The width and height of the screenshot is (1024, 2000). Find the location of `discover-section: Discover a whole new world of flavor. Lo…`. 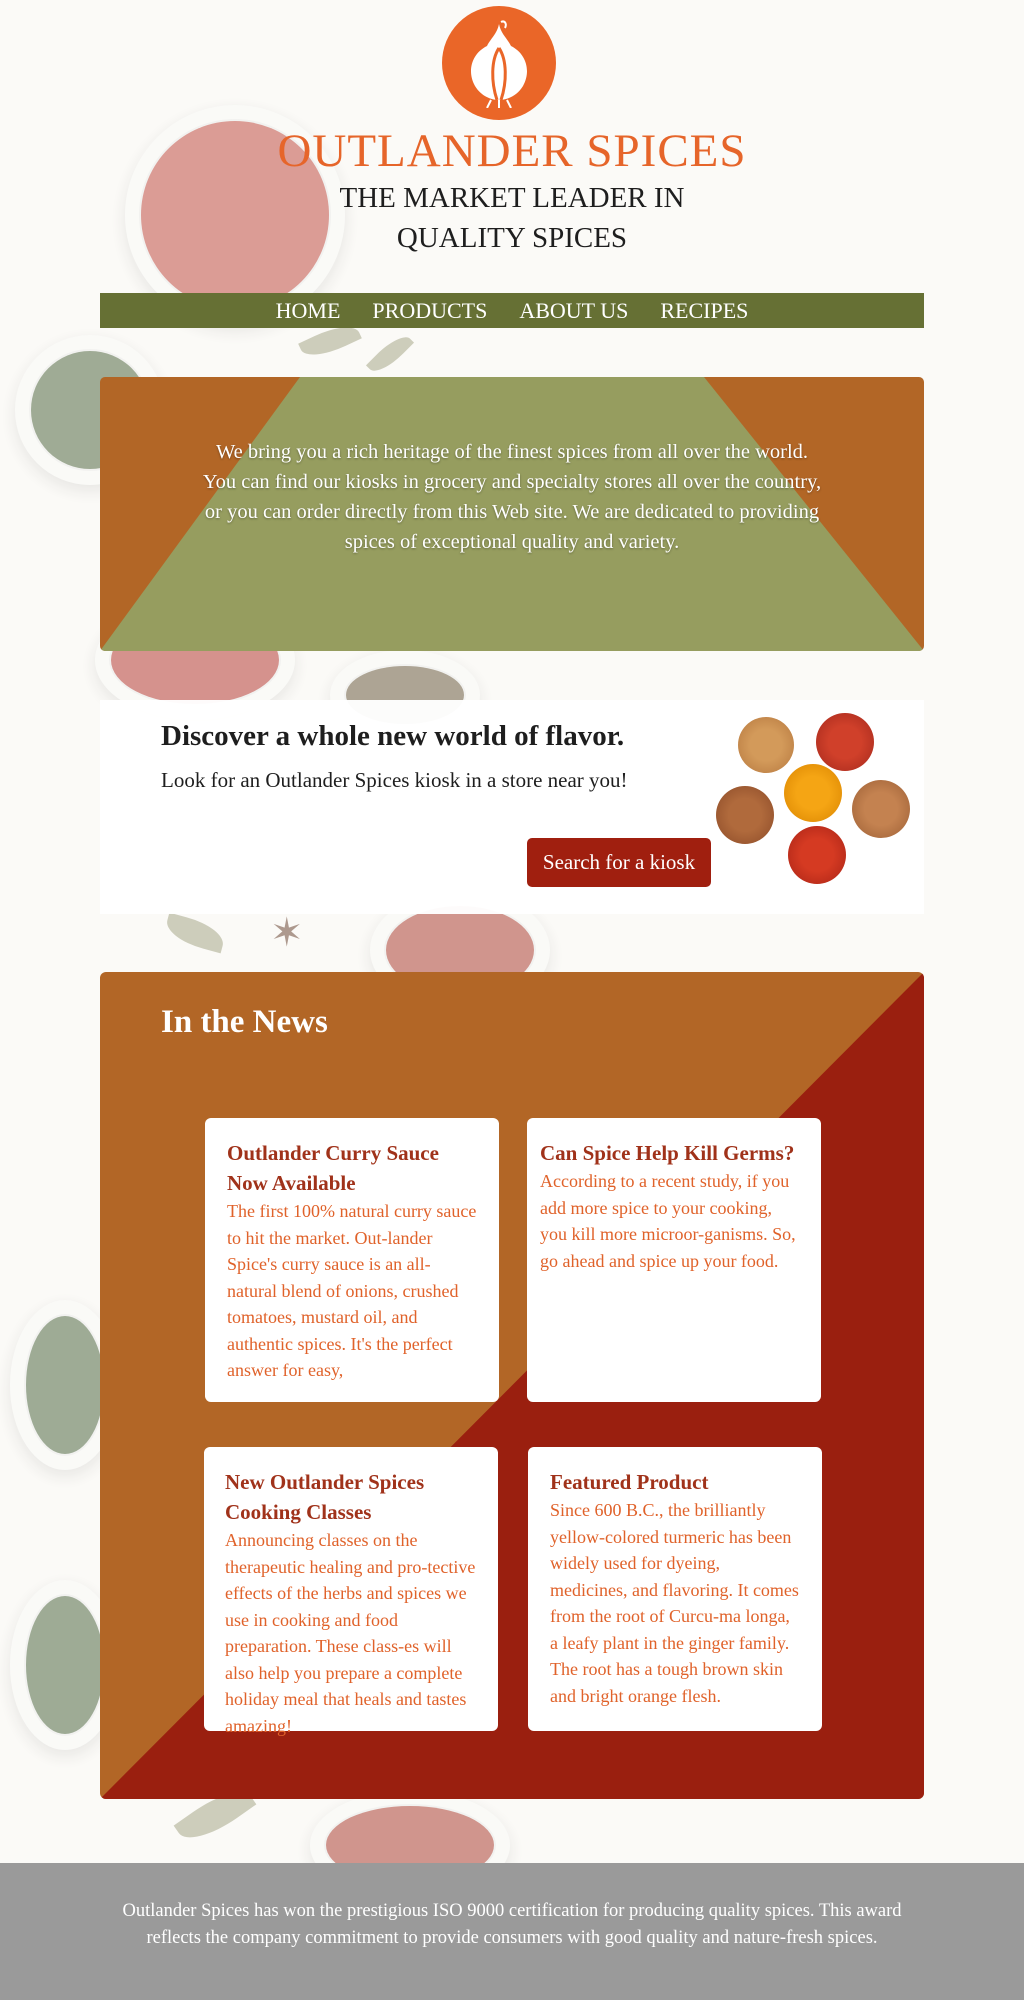

discover-section: Discover a whole new world of flavor. Lo… is located at coordinates (512, 807).